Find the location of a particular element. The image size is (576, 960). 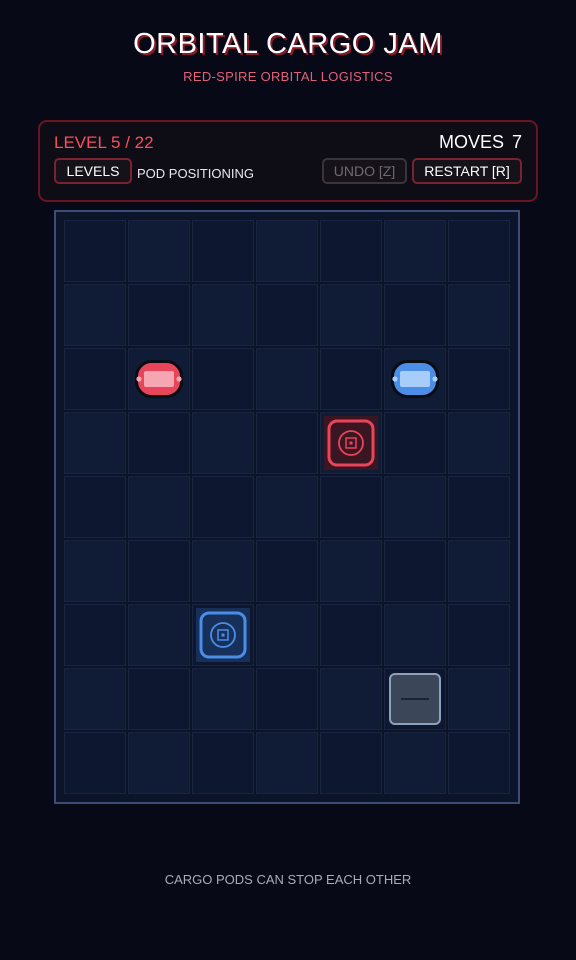

blue-cargo-pod is located at coordinates (415, 379).